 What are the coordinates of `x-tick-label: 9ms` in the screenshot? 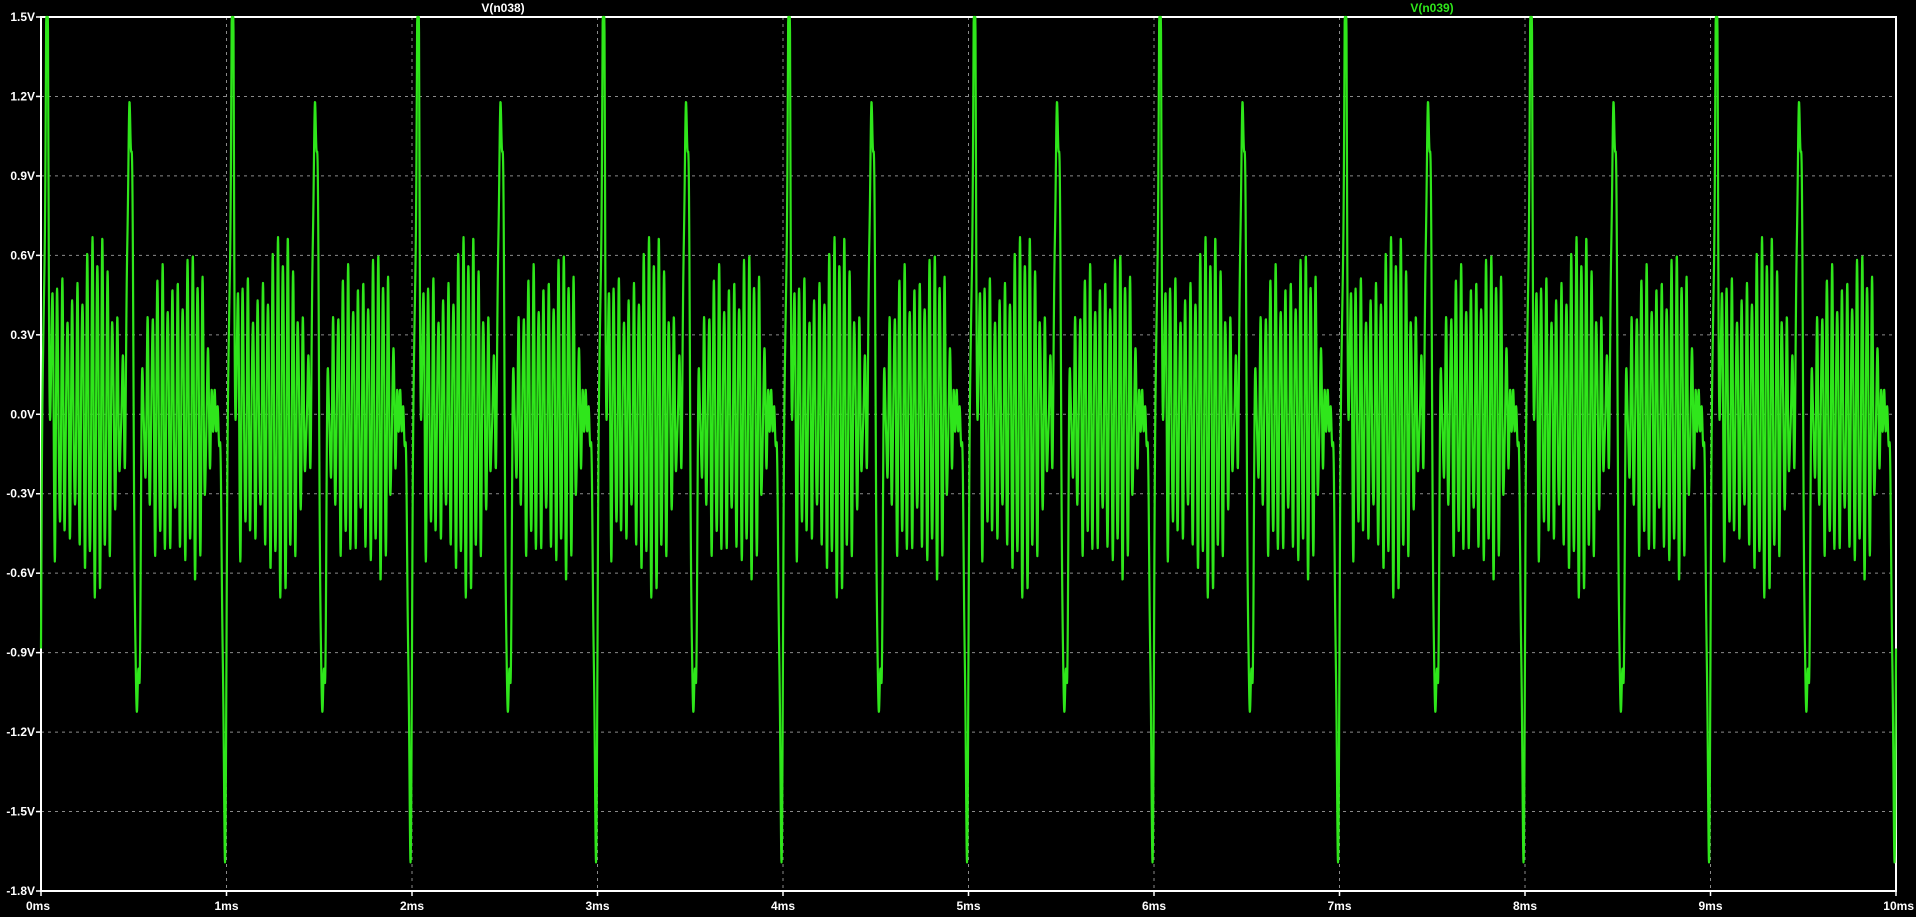 It's located at (1710, 906).